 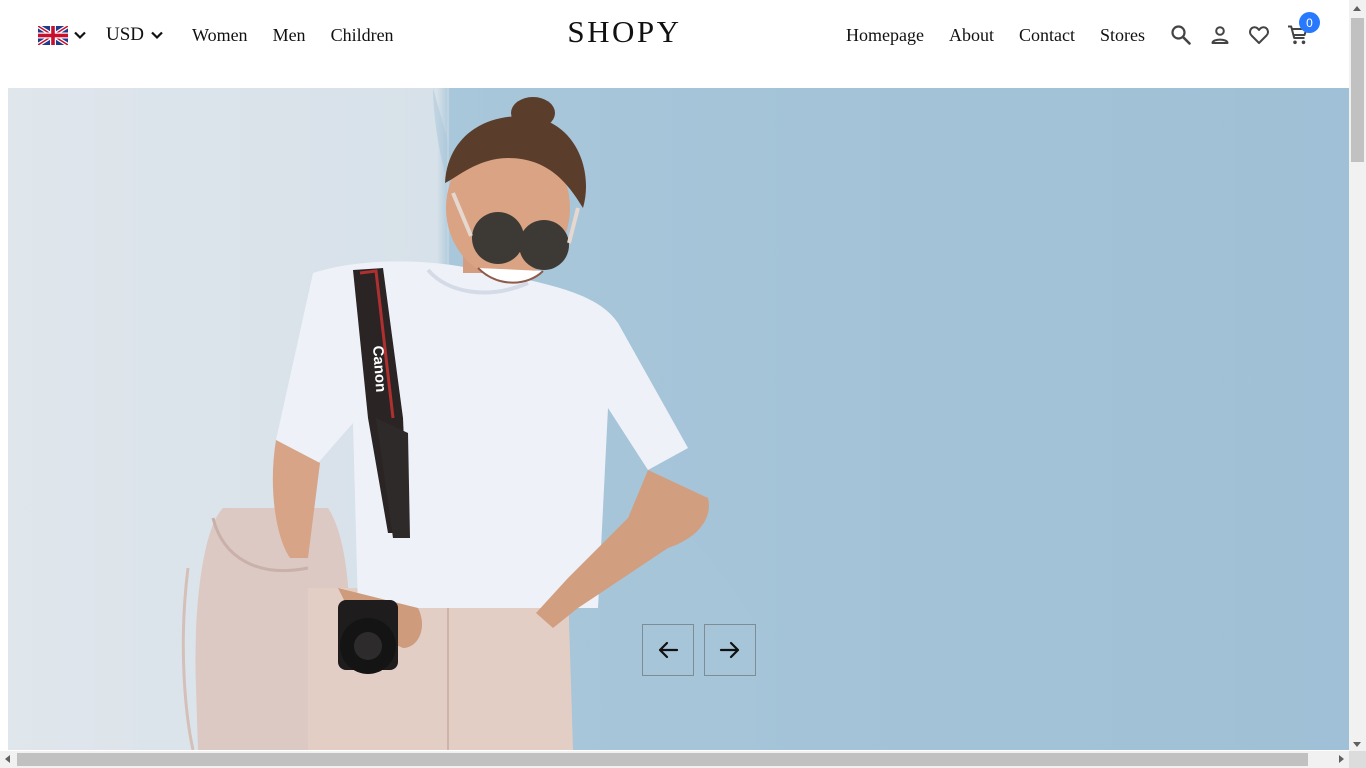 I want to click on search-button, so click(x=1181, y=35).